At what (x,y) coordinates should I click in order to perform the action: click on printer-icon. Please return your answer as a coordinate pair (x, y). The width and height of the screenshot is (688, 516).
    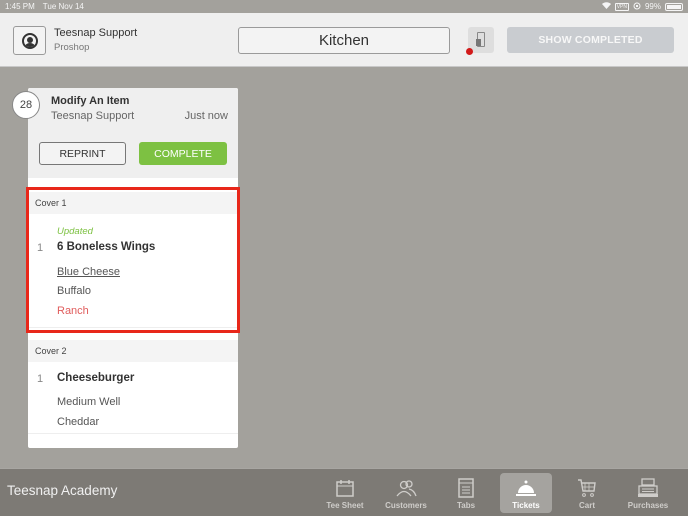
    Looking at the image, I should click on (480, 39).